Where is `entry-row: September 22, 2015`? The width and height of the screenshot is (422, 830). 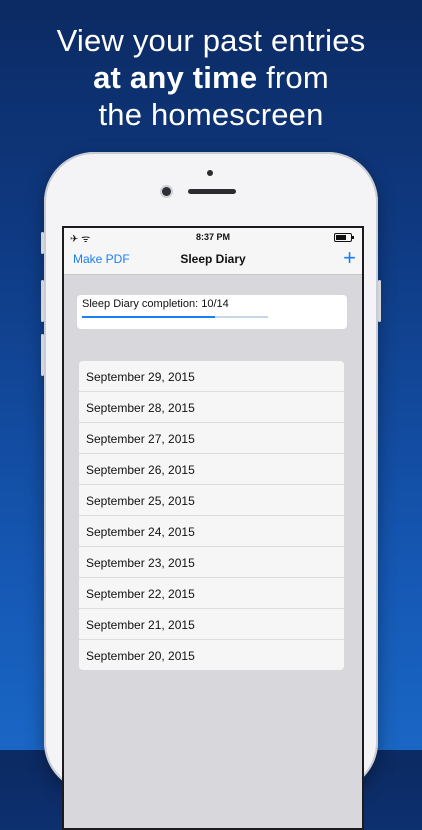 entry-row: September 22, 2015 is located at coordinates (211, 593).